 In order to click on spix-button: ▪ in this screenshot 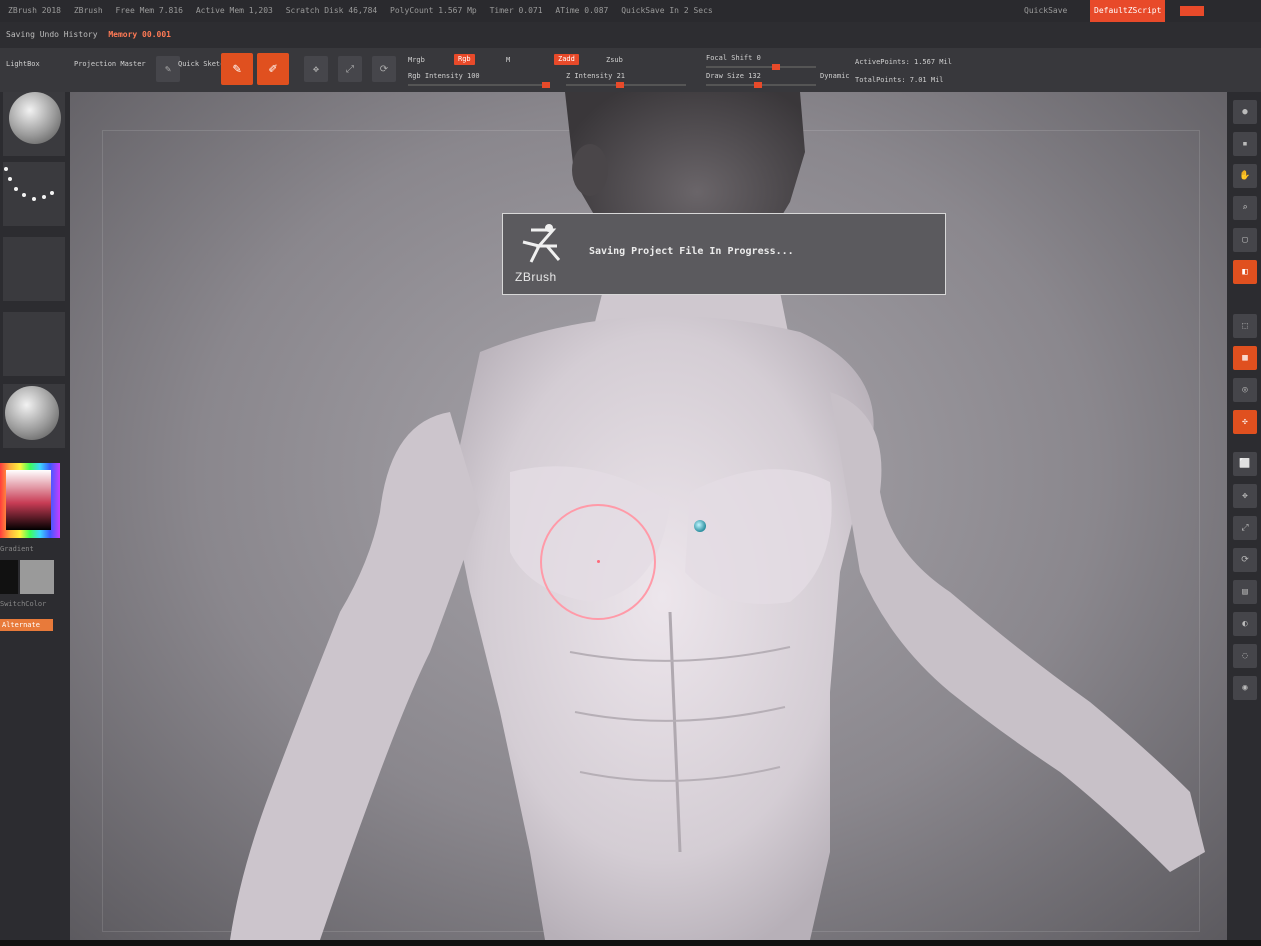, I will do `click(1245, 144)`.